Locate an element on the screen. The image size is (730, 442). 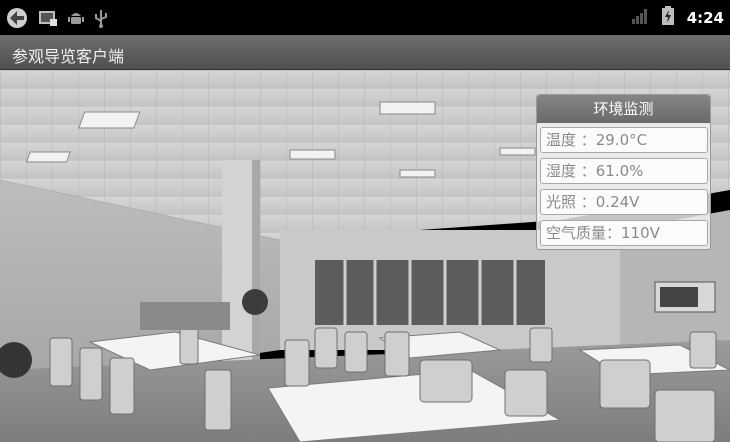
light-field: 光照 ：0.24V is located at coordinates (624, 202).